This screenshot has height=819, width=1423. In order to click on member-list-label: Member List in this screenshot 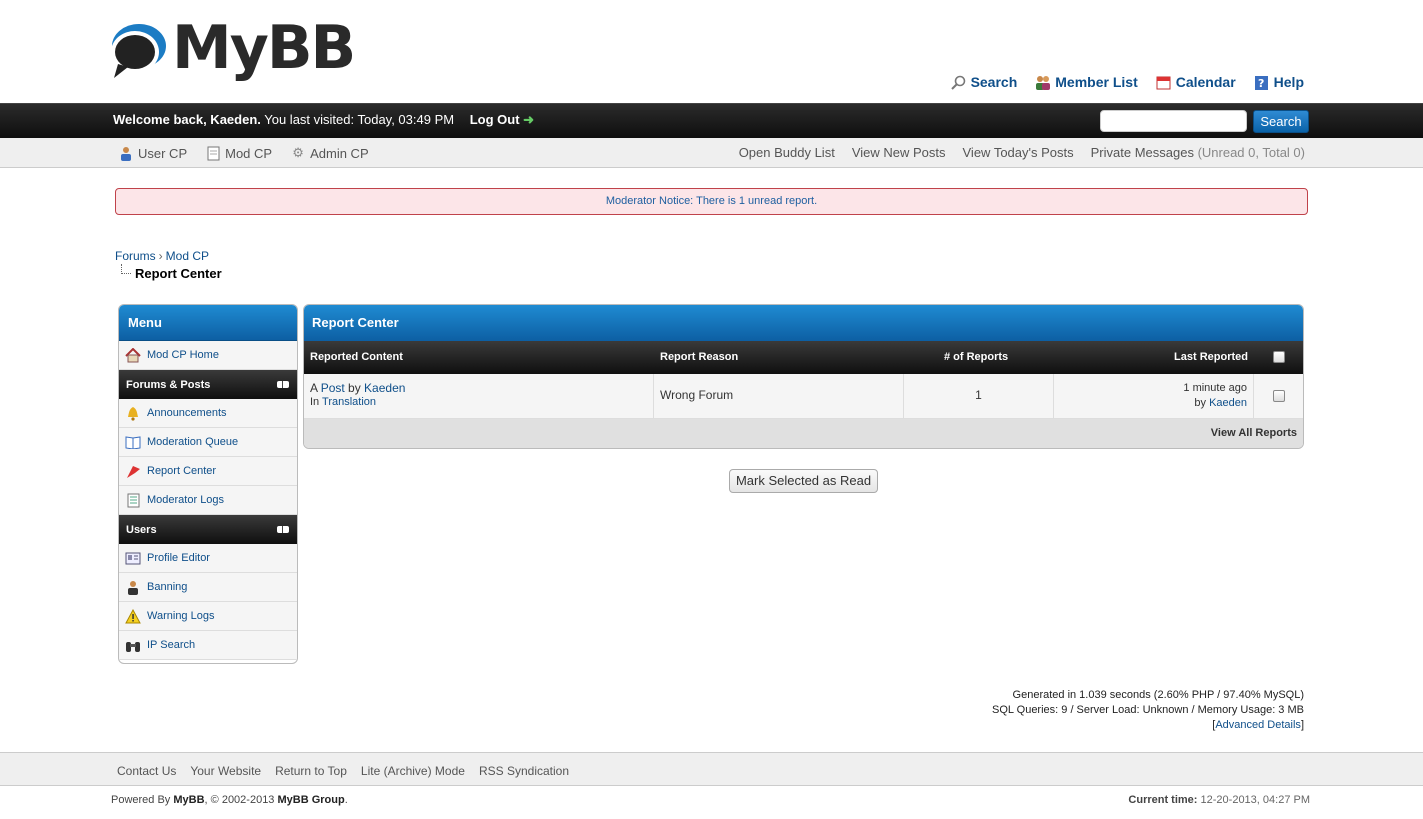, I will do `click(1096, 82)`.